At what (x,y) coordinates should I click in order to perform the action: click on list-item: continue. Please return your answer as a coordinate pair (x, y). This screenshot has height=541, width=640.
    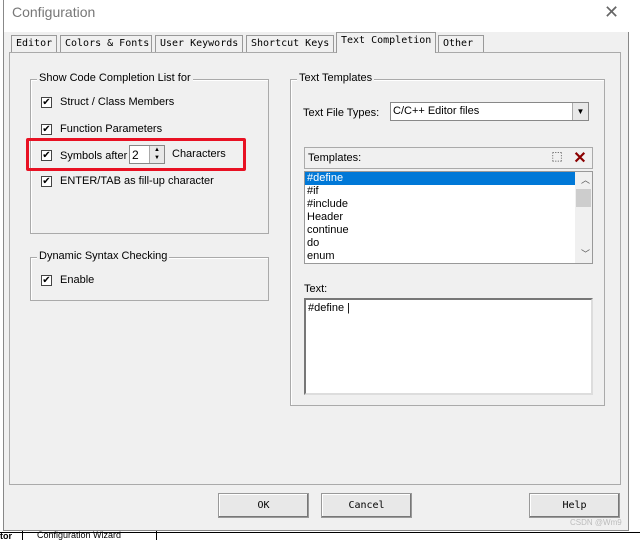
    Looking at the image, I should click on (448, 230).